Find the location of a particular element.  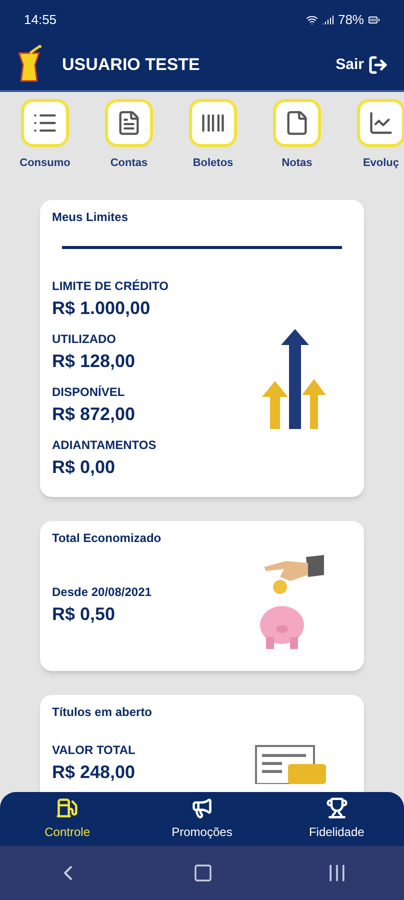

field-value: R$ 248,00 is located at coordinates (94, 772).